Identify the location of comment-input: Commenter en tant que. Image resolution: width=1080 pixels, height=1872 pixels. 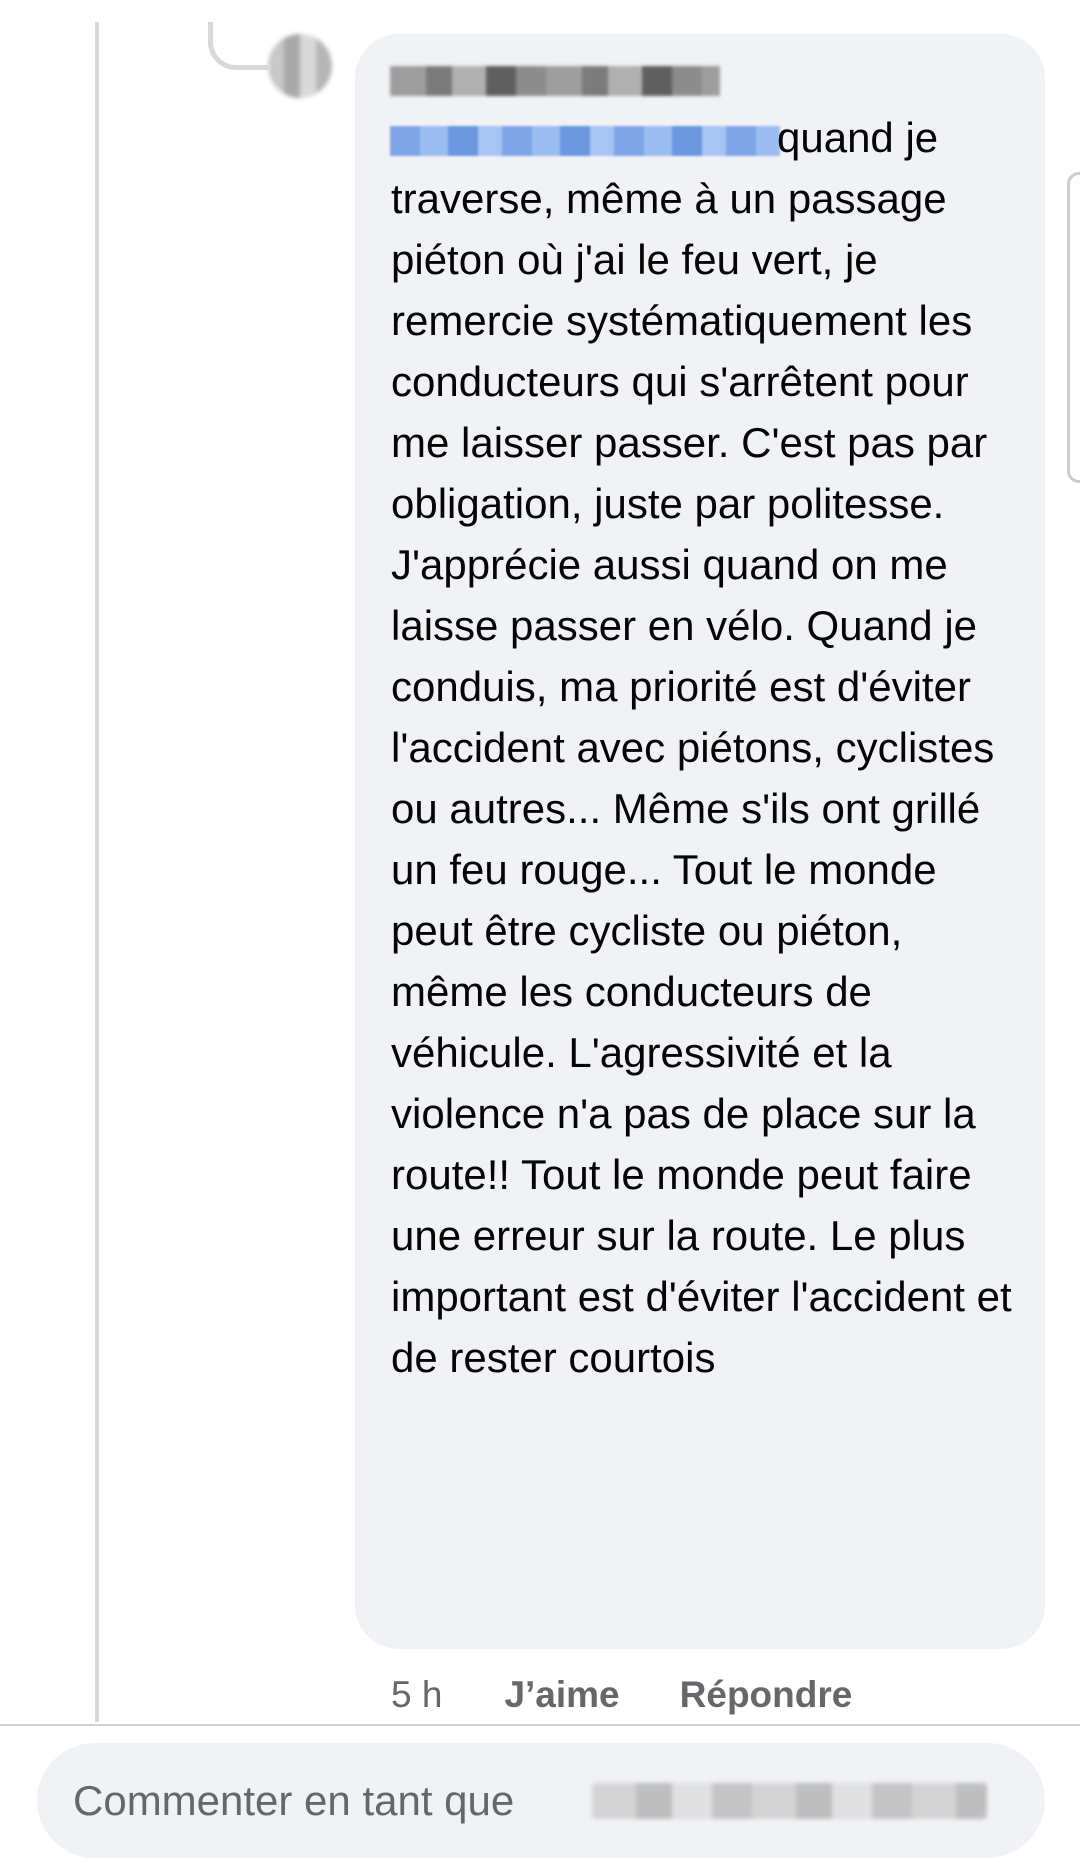
(541, 1800).